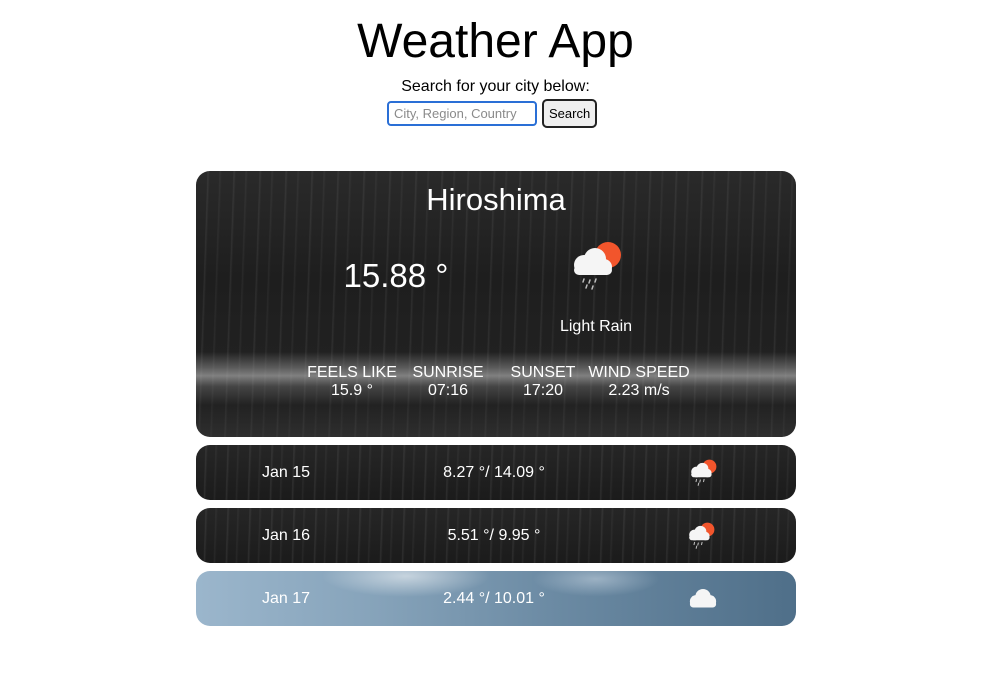 The height and width of the screenshot is (691, 1004). Describe the element at coordinates (596, 326) in the screenshot. I see `weather-condition: Light Rain` at that location.